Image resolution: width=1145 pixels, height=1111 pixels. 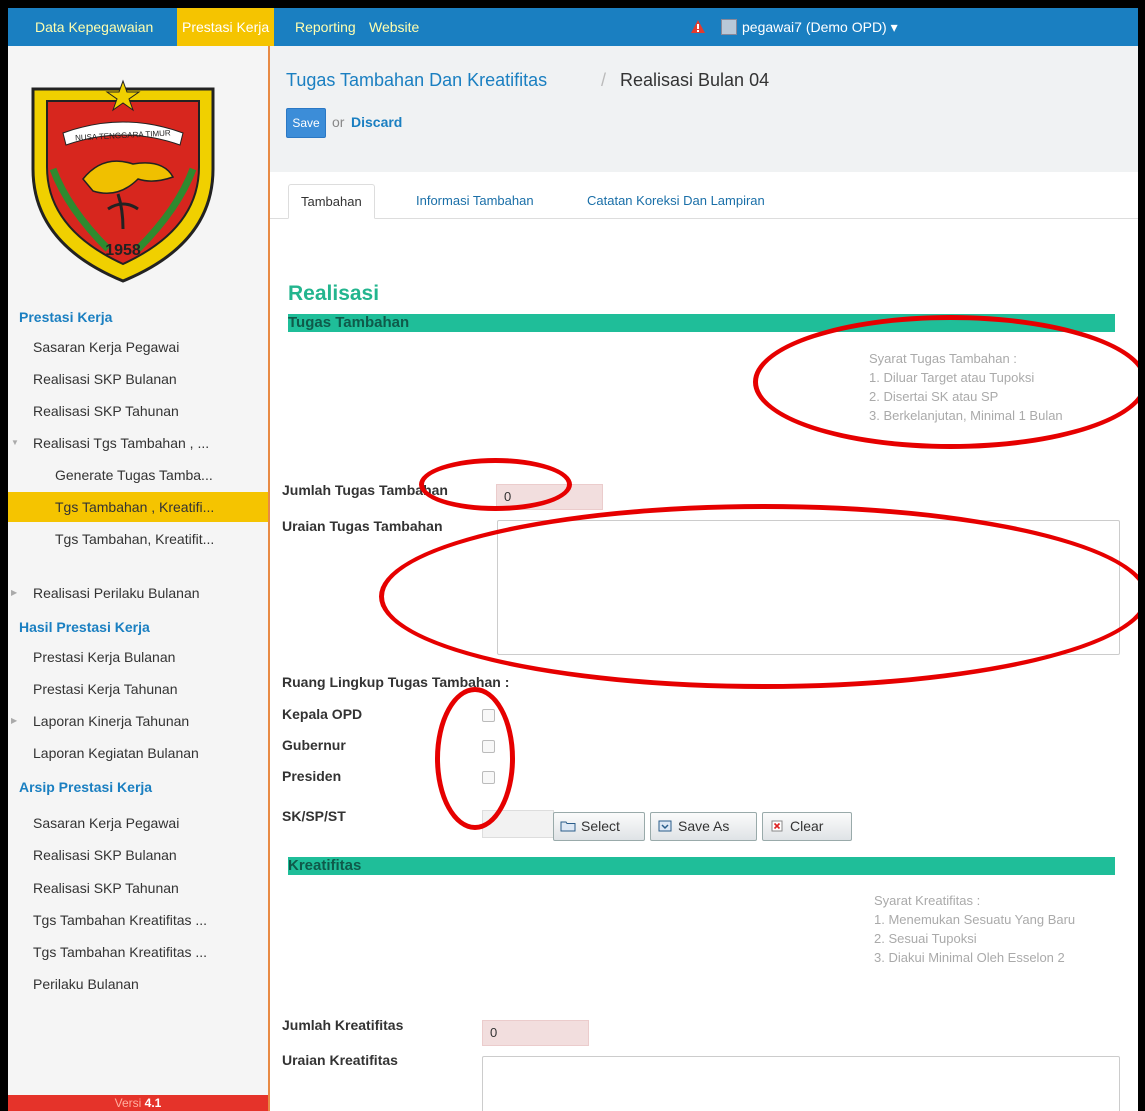 I want to click on kepala-opd-label: Kepala OPD, so click(x=322, y=714).